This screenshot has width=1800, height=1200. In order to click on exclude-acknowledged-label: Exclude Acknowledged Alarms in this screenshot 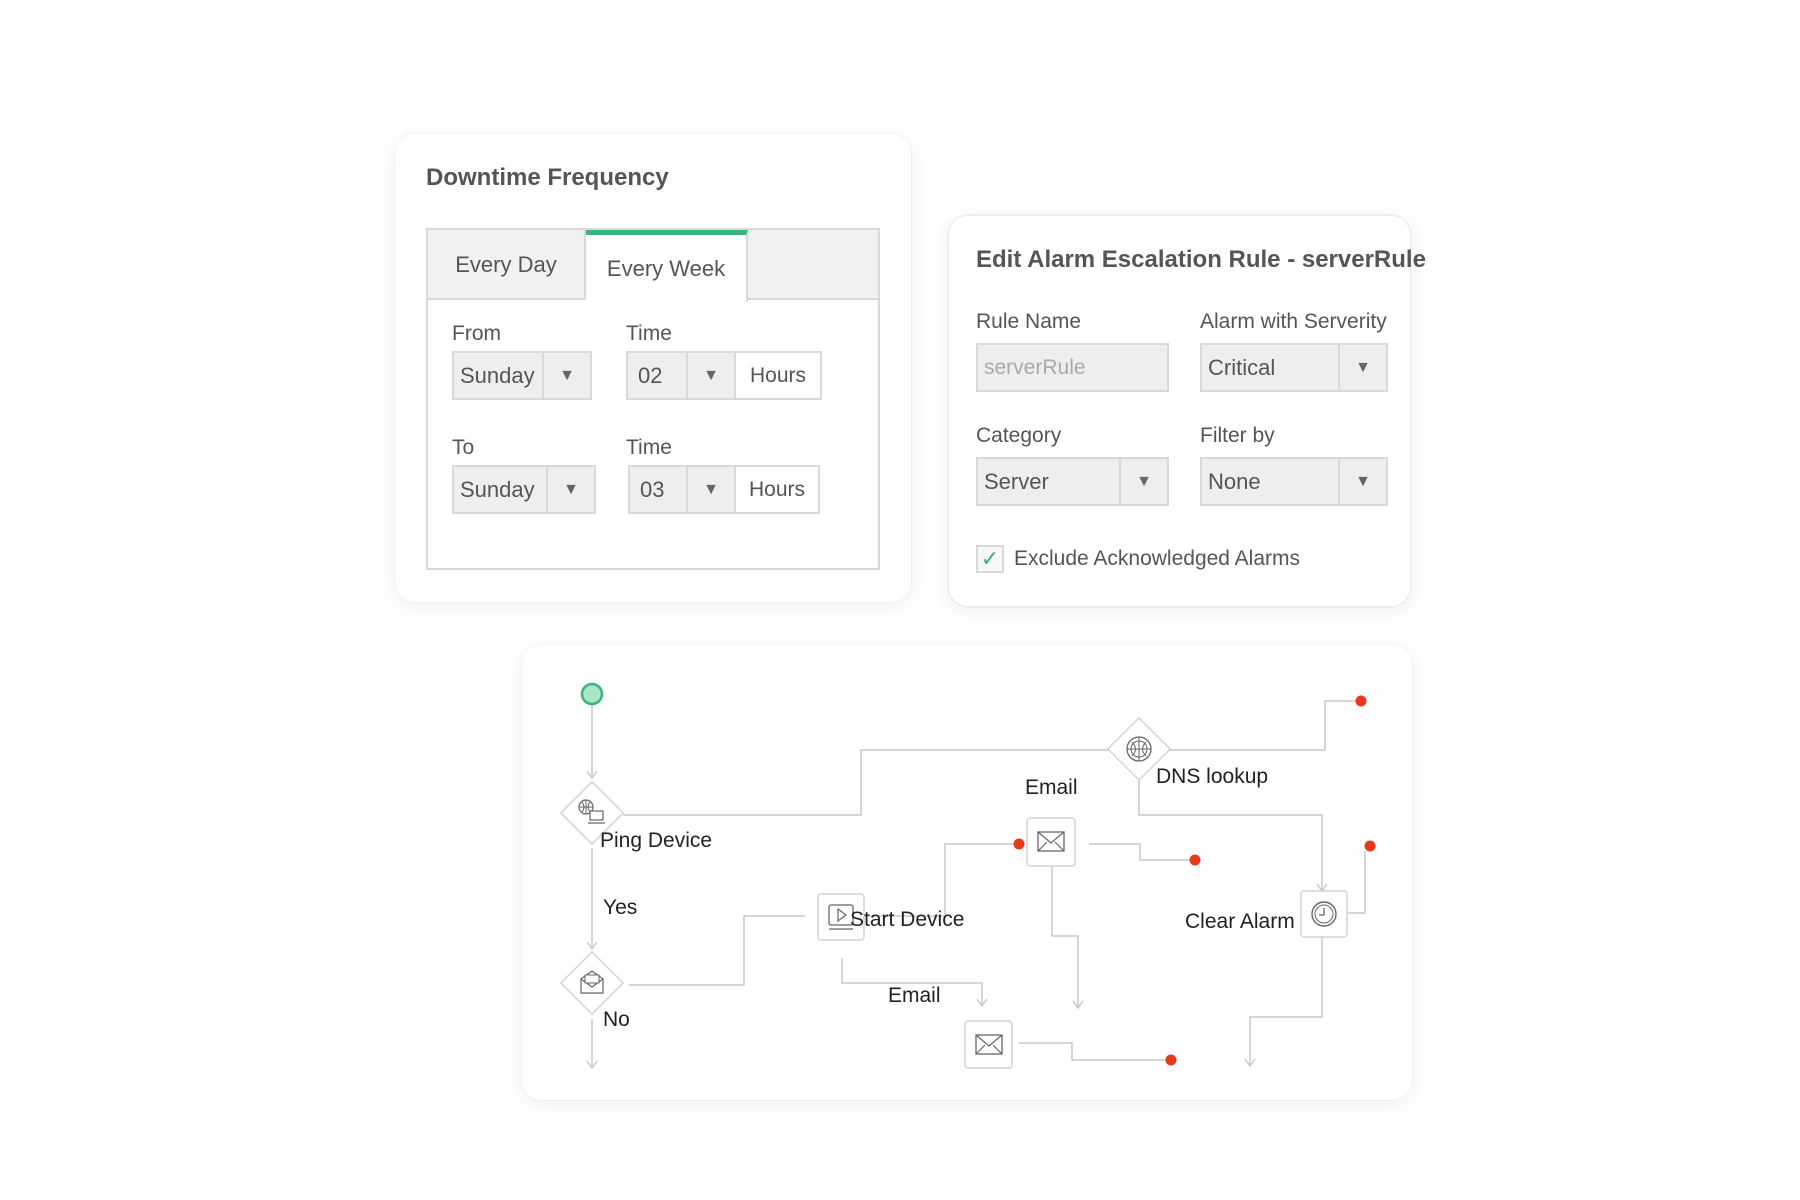, I will do `click(1157, 558)`.